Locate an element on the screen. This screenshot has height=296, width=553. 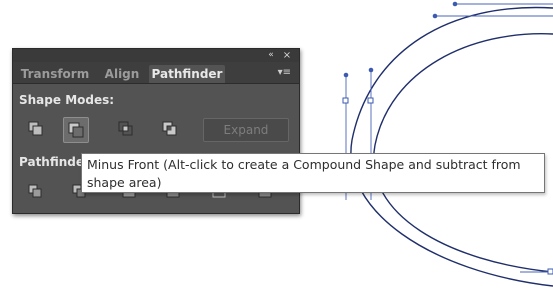
panel-tabs: Transform Align Pathfinder ▾≡ is located at coordinates (156, 73).